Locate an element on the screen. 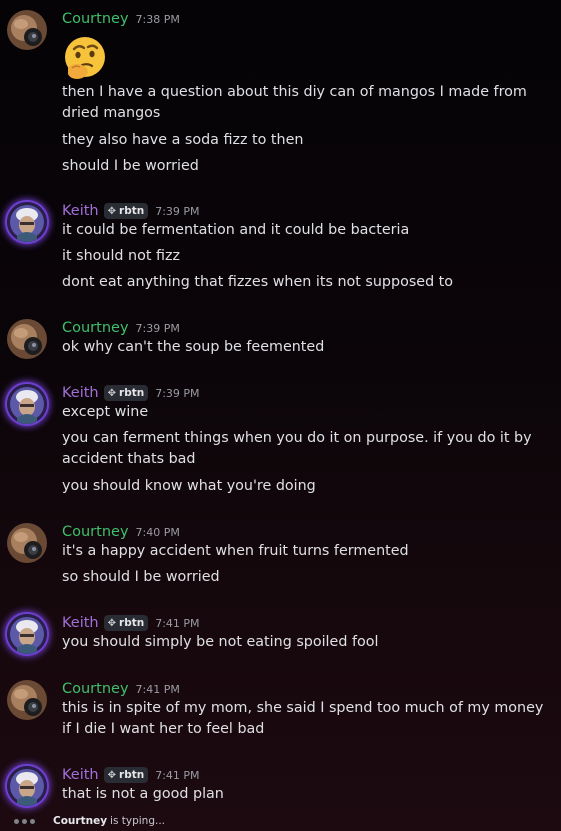  typing-user: Courtney is located at coordinates (80, 821).